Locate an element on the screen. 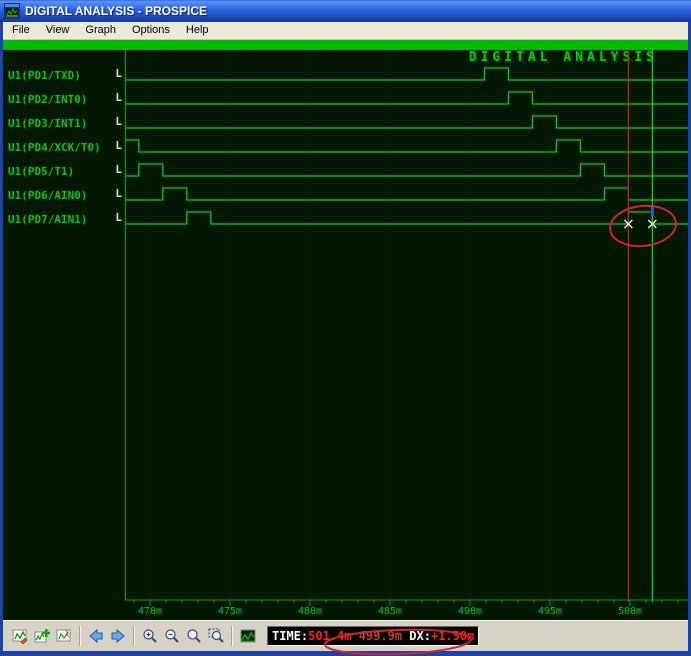  zoom-area-icon is located at coordinates (216, 635).